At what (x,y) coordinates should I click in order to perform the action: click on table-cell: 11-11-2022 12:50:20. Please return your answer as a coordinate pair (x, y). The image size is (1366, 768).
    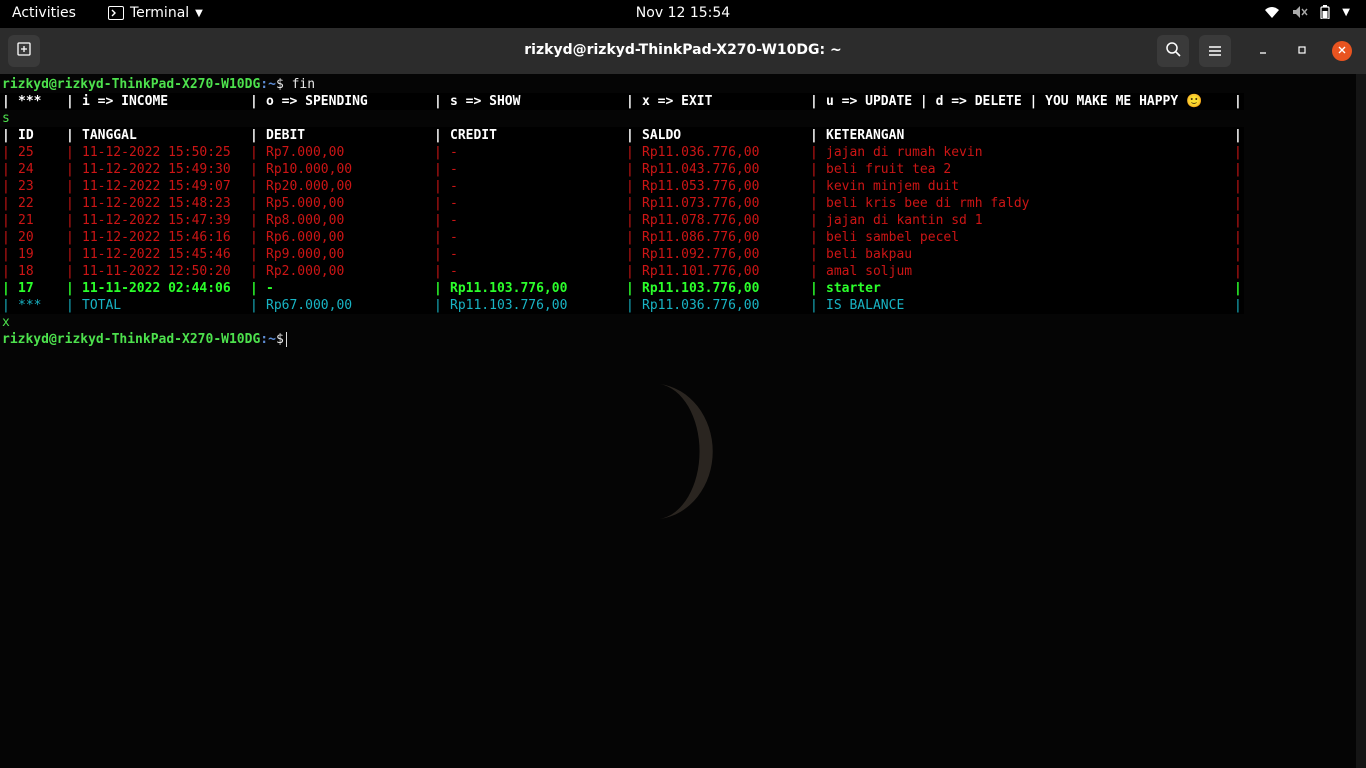
    Looking at the image, I should click on (156, 271).